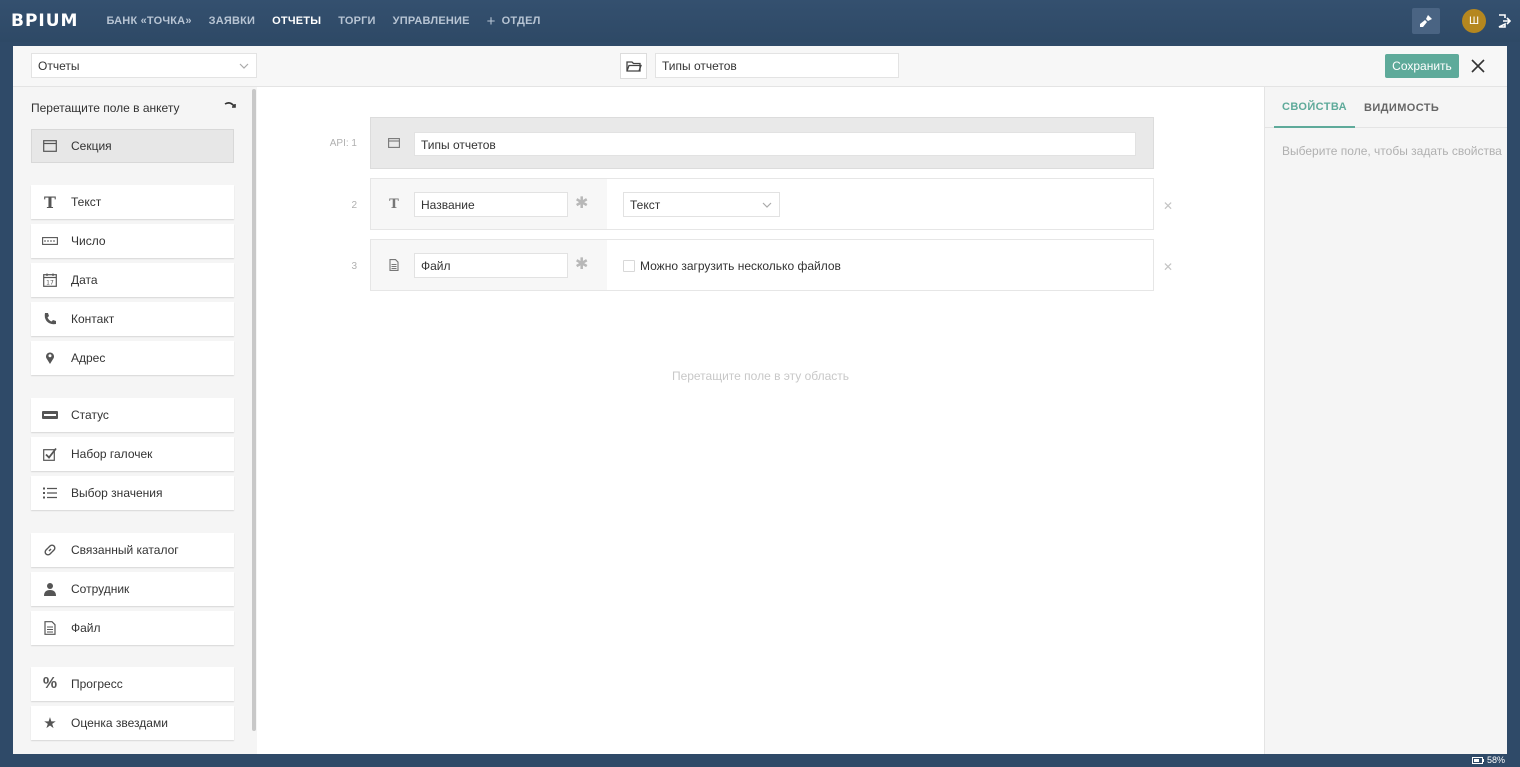  I want to click on palette-item-label: Контакт, so click(93, 319).